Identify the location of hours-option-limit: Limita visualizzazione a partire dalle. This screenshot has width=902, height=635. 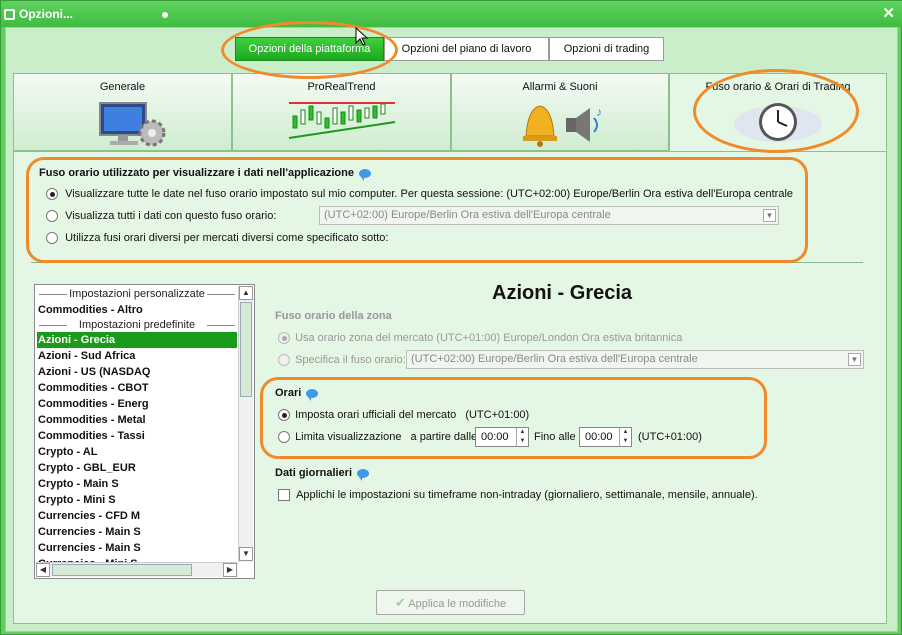
(378, 437).